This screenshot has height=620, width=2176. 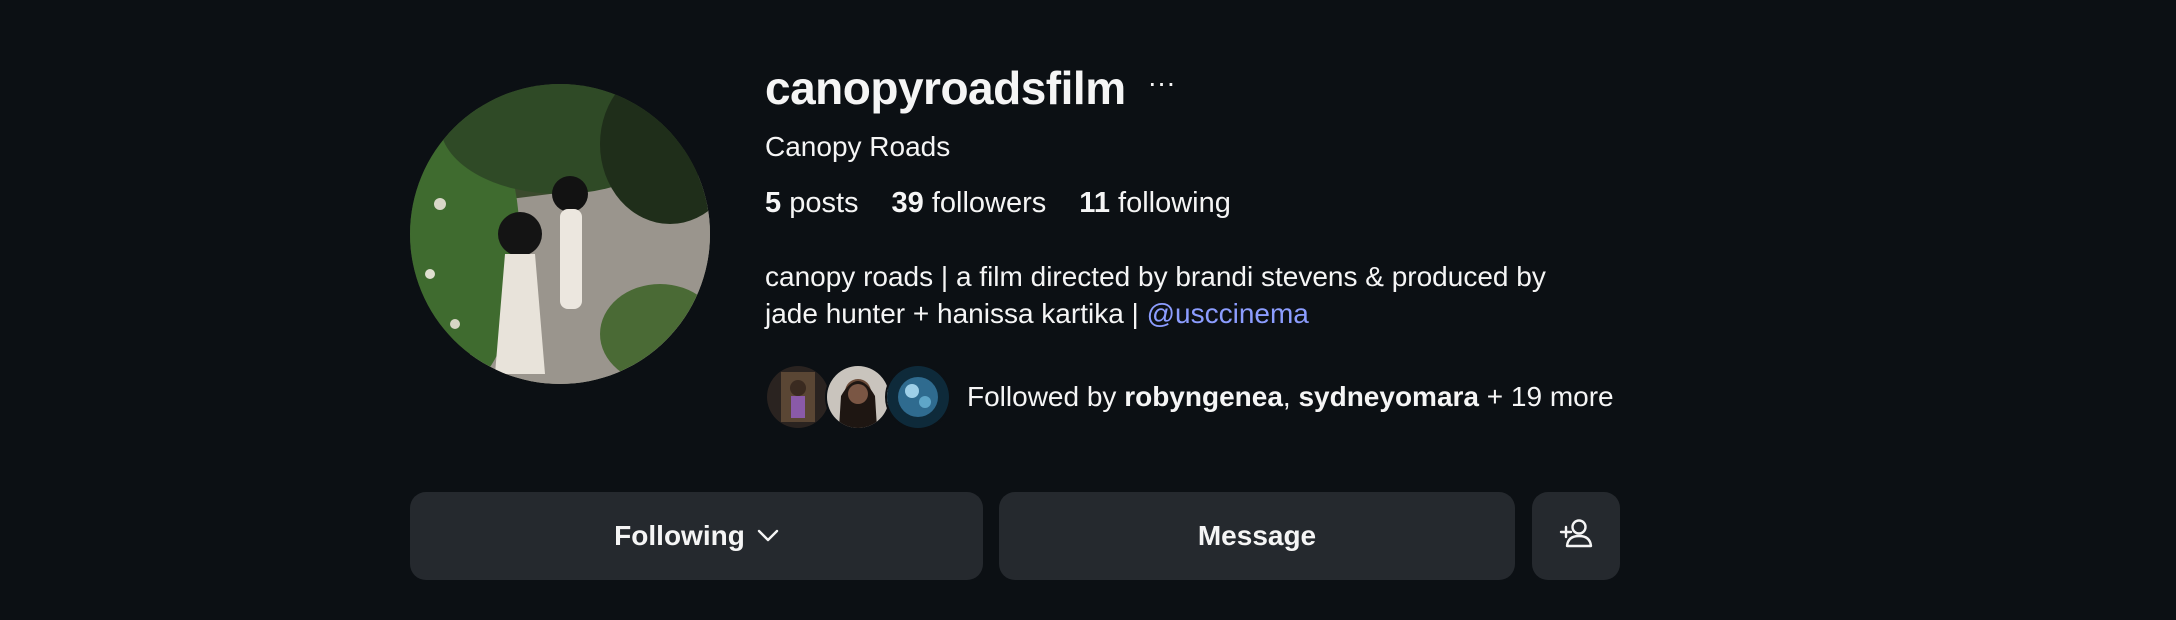 What do you see at coordinates (1228, 313) in the screenshot?
I see `mention-link: @usccinema` at bounding box center [1228, 313].